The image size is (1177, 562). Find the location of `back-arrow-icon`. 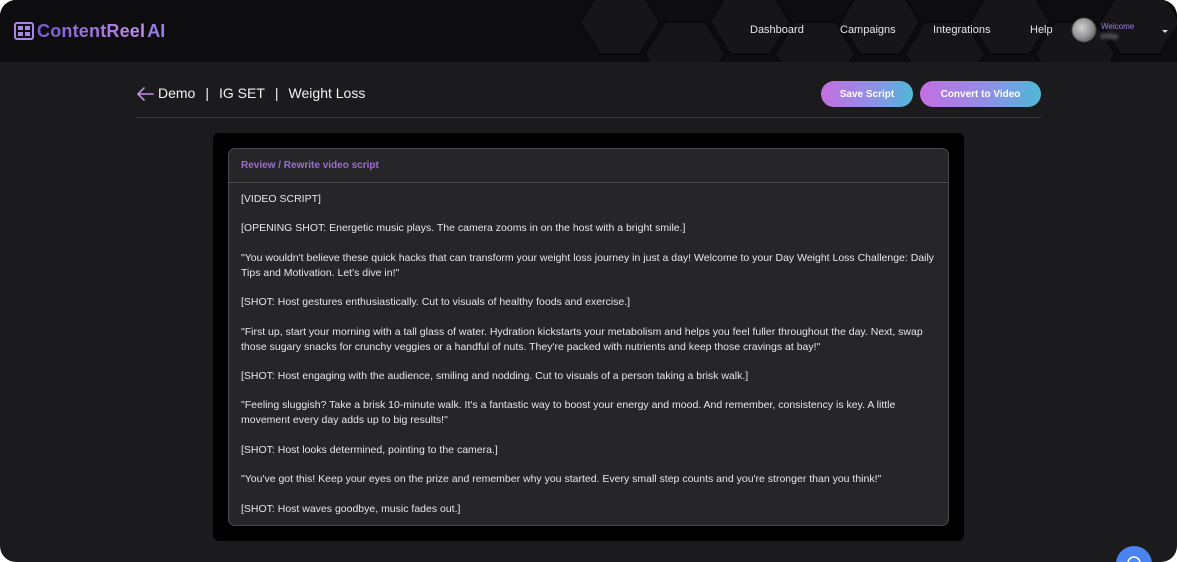

back-arrow-icon is located at coordinates (145, 94).